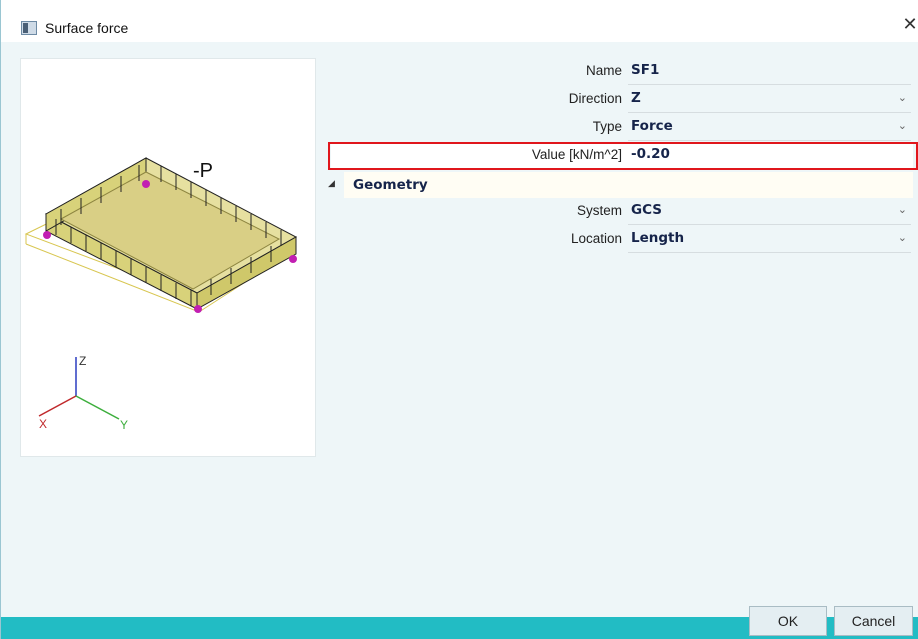 The width and height of the screenshot is (918, 639). What do you see at coordinates (82, 361) in the screenshot?
I see `z-axis-label: Z` at bounding box center [82, 361].